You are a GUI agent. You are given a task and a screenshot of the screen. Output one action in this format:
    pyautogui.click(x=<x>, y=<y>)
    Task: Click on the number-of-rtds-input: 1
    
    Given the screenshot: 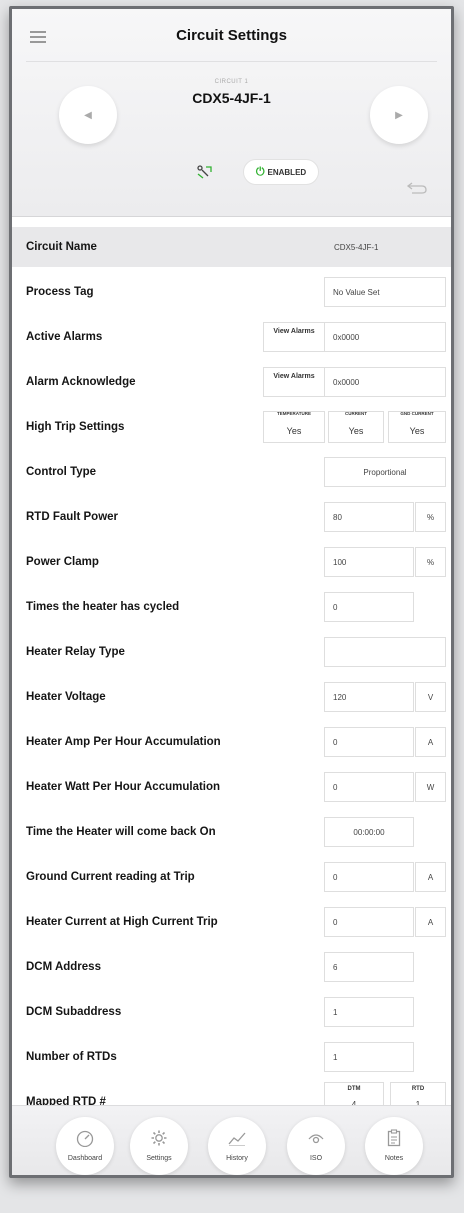 What is the action you would take?
    pyautogui.click(x=369, y=1057)
    